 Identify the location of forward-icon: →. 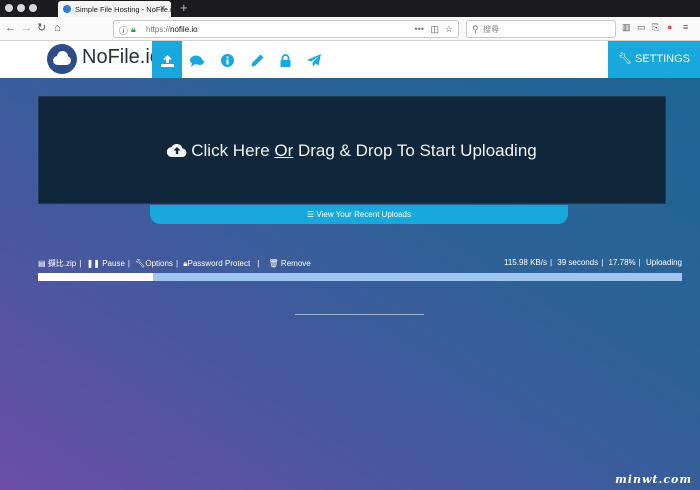
(26, 28).